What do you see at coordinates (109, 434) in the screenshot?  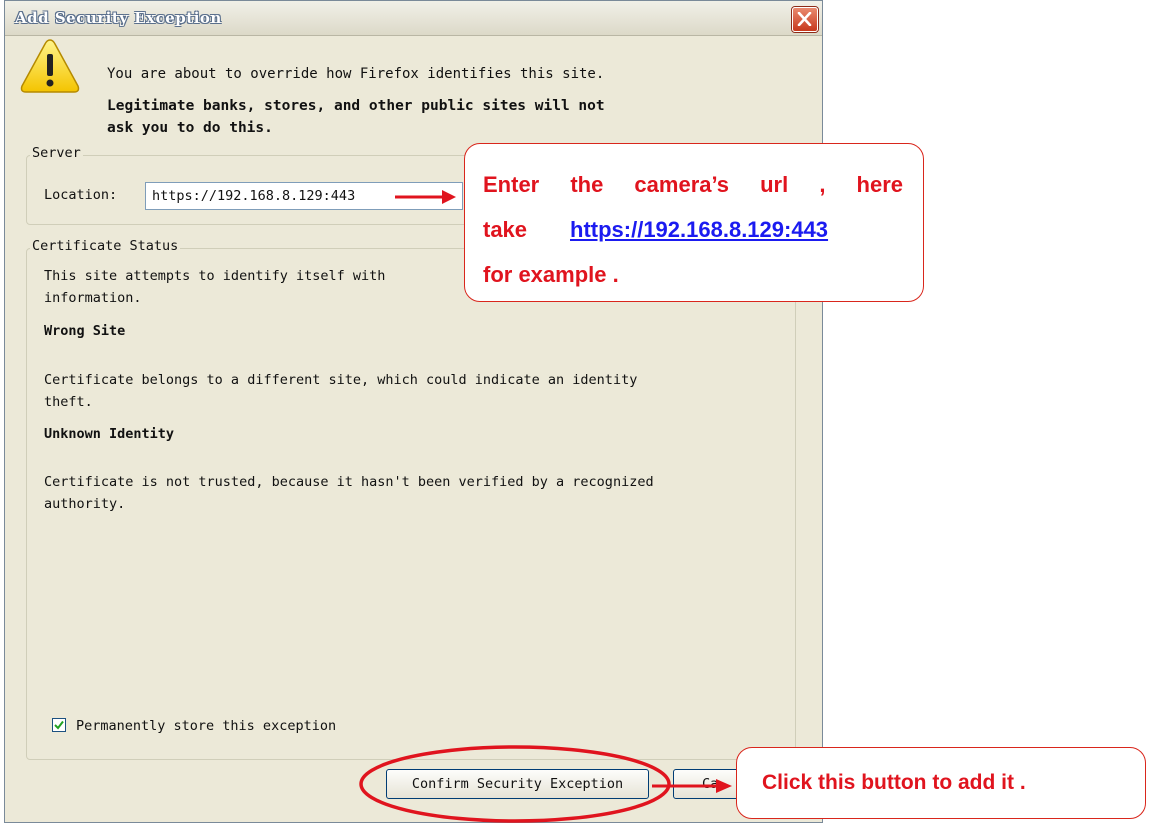 I see `unknown-identity-heading: Unknown Identity` at bounding box center [109, 434].